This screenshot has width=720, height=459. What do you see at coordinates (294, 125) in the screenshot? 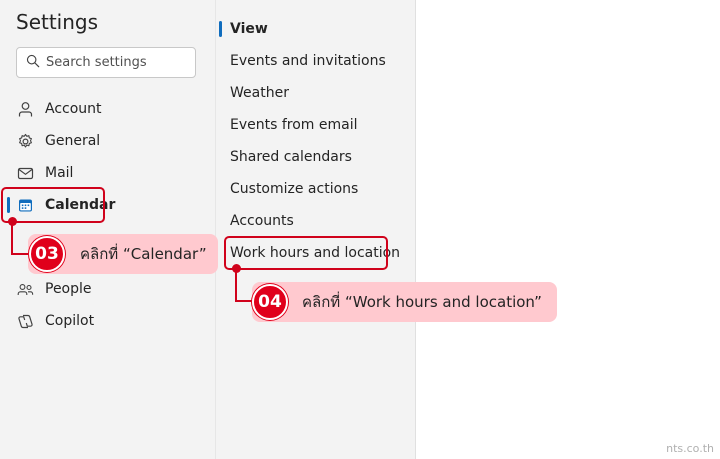
I see `subnav-item-label: Events from email` at bounding box center [294, 125].